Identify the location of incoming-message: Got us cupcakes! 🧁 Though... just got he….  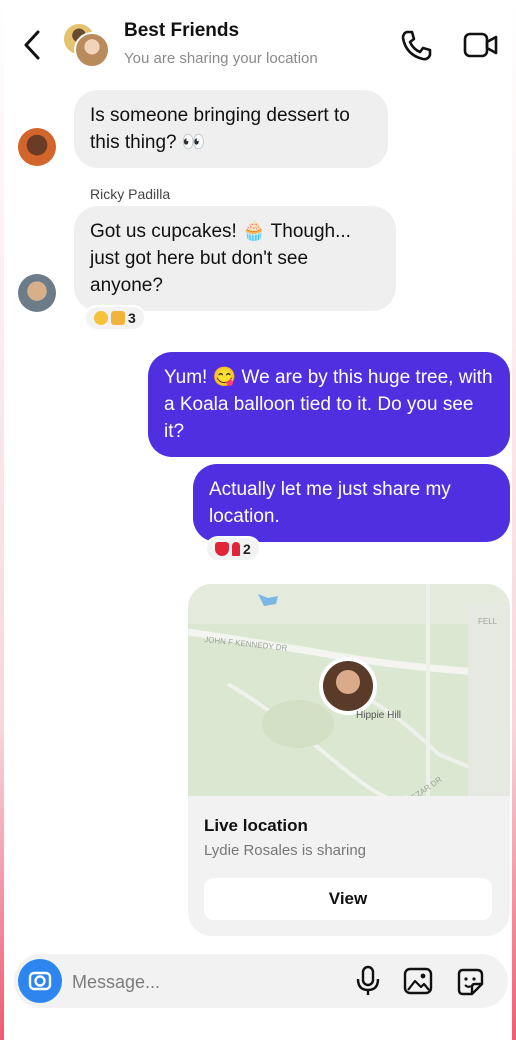
(235, 258).